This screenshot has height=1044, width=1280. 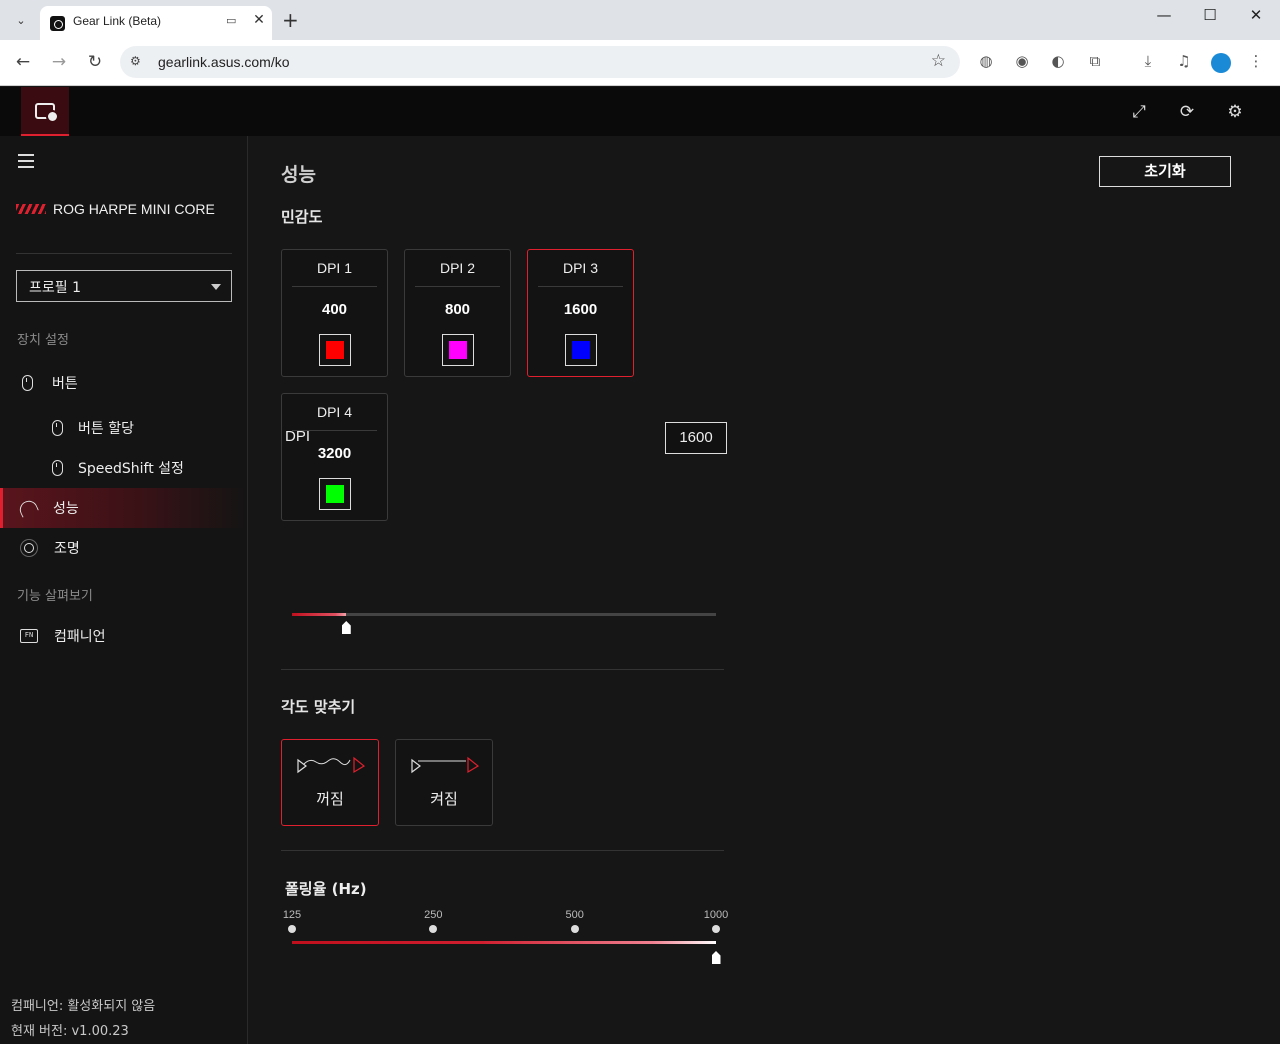 I want to click on sidebar-item-speedshift: SpeedShift 설정, so click(x=123, y=468).